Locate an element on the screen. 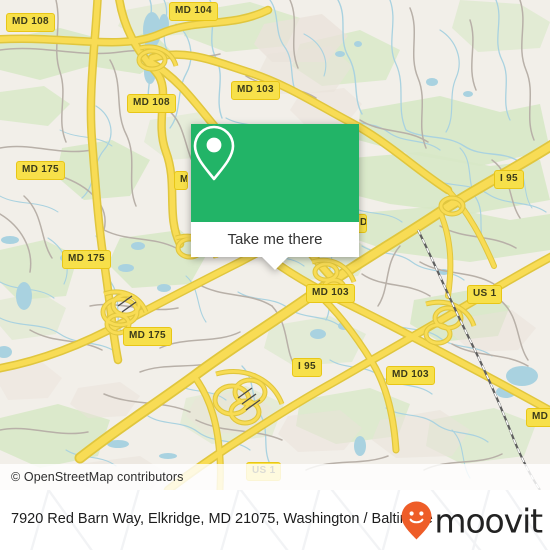 The height and width of the screenshot is (550, 550). road-shield-md108-mid: MD 108 is located at coordinates (151, 103).